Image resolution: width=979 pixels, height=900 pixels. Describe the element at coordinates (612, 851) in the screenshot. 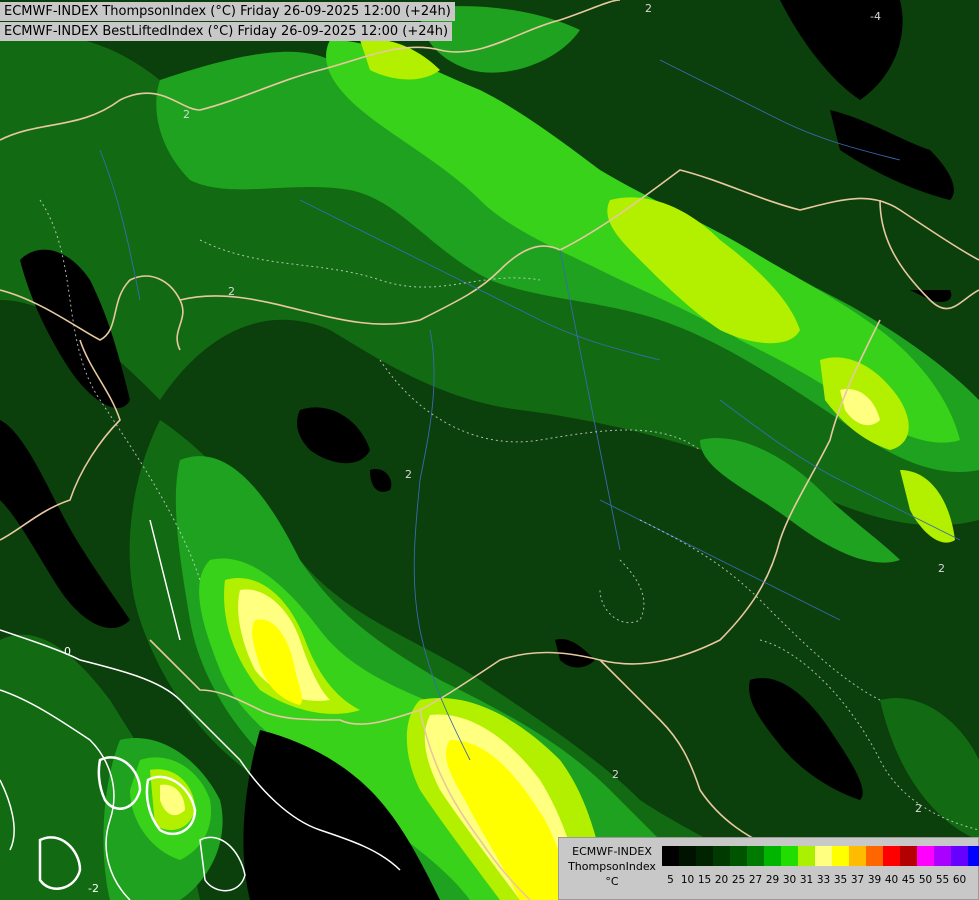

I see `legend-model: ECMWF-INDEX` at that location.